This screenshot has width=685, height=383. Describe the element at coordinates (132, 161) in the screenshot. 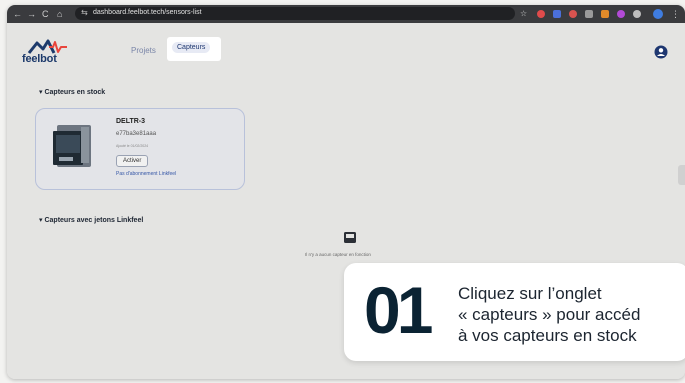

I see `activate-button: Activer` at that location.